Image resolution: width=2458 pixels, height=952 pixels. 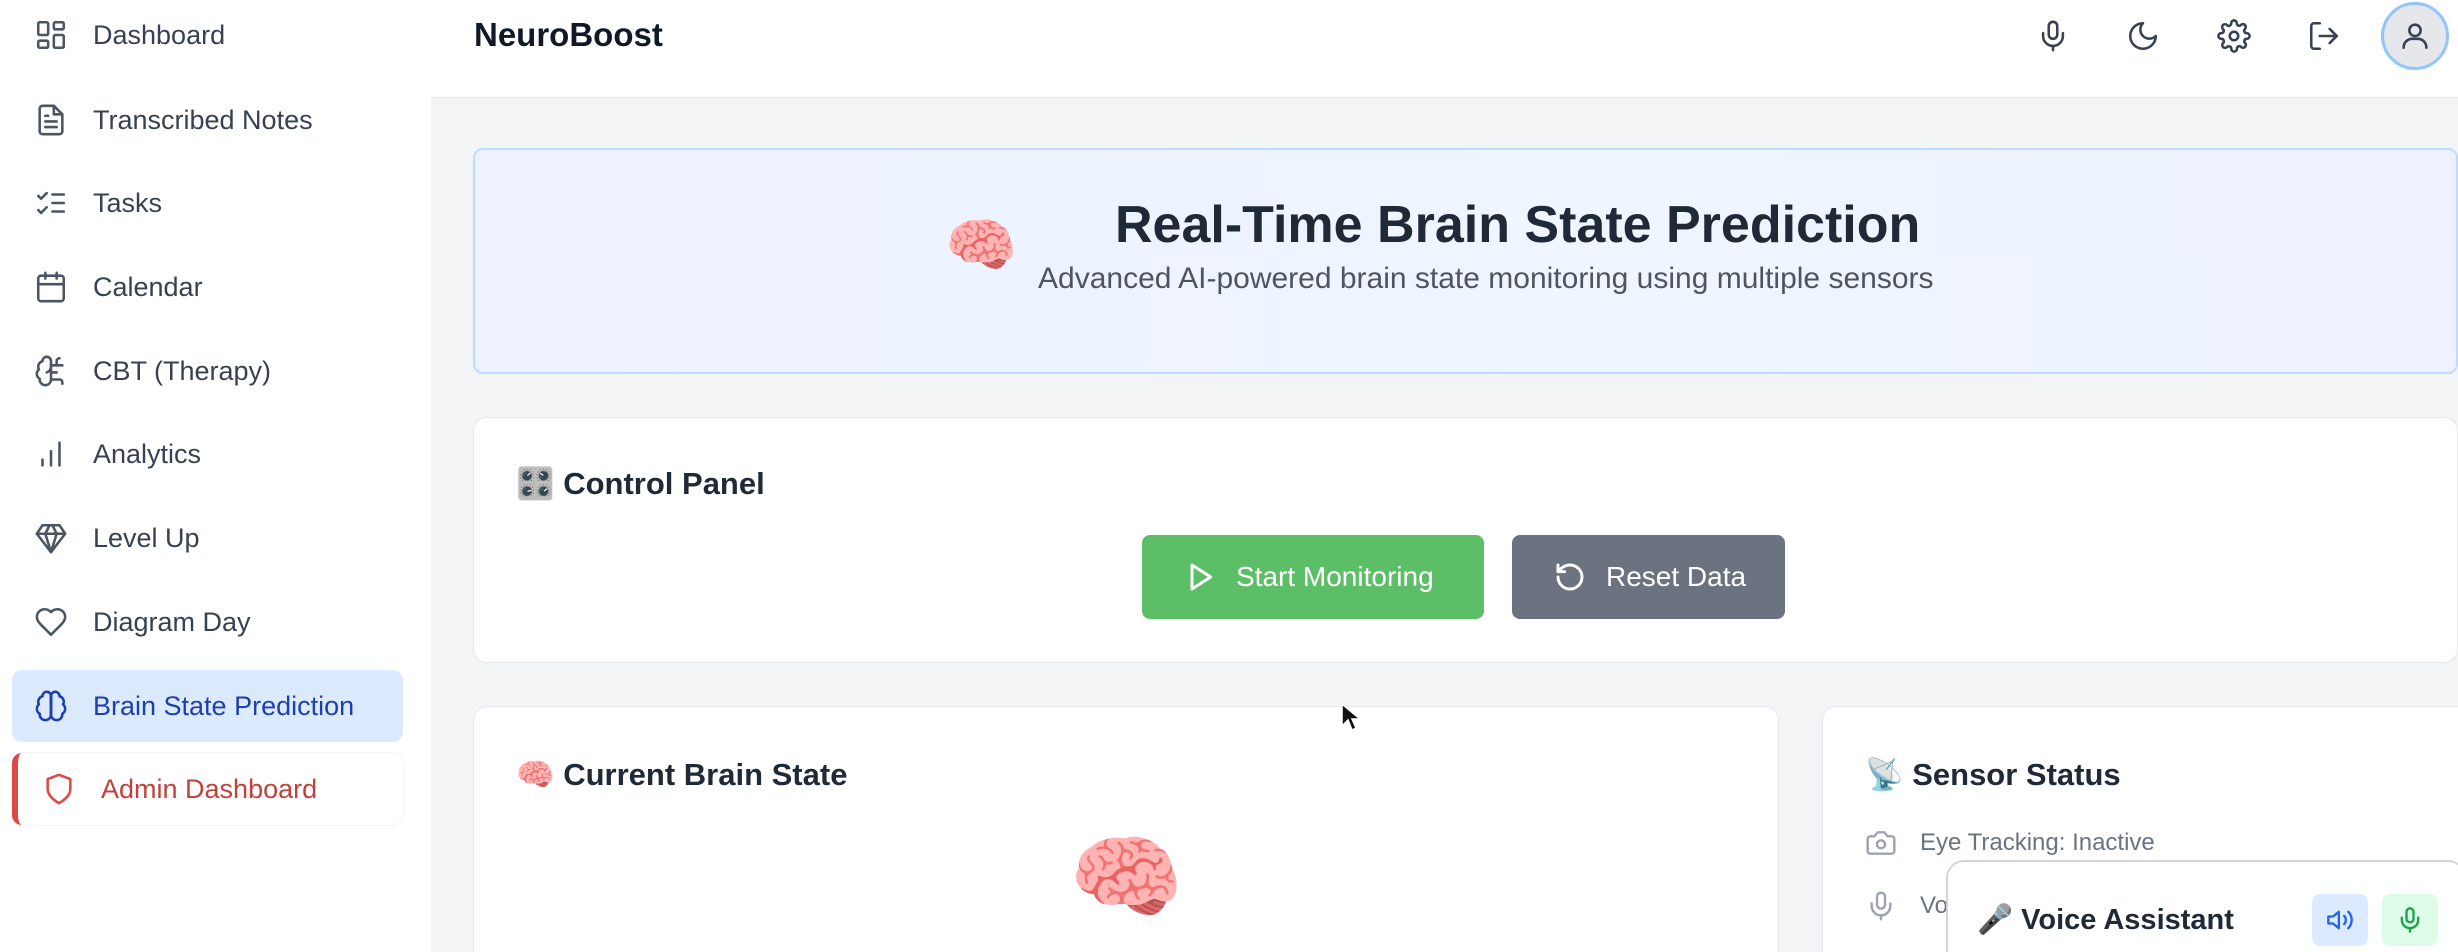 I want to click on list-checks-icon, so click(x=51, y=203).